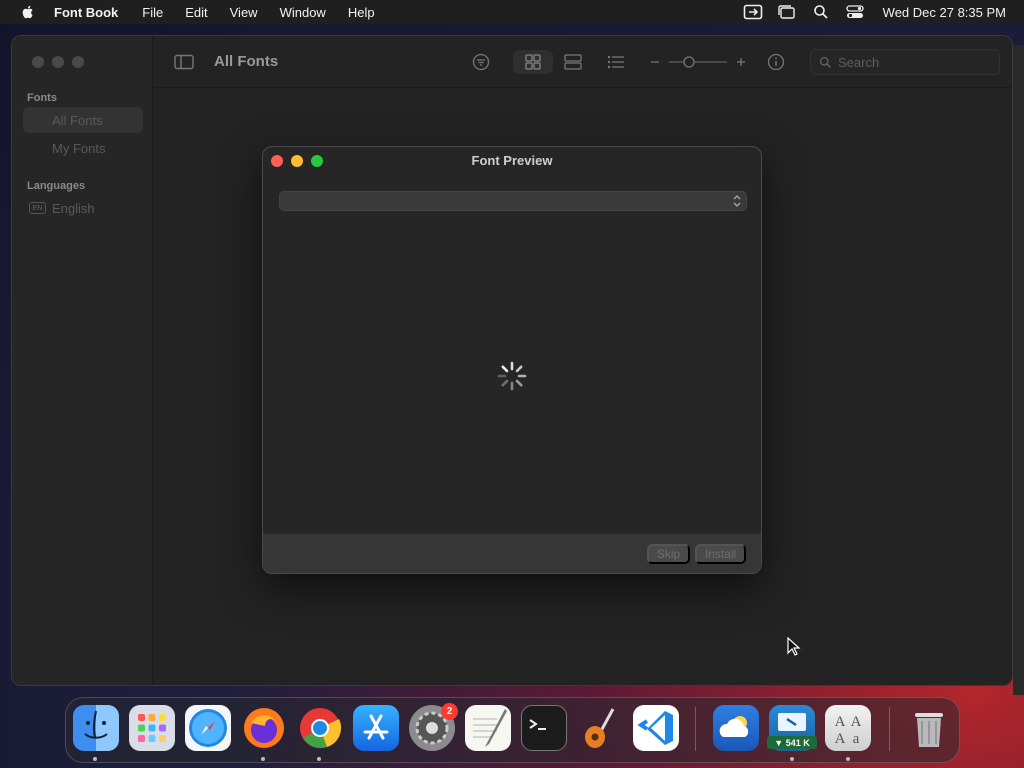  I want to click on install-button: Install, so click(720, 554).